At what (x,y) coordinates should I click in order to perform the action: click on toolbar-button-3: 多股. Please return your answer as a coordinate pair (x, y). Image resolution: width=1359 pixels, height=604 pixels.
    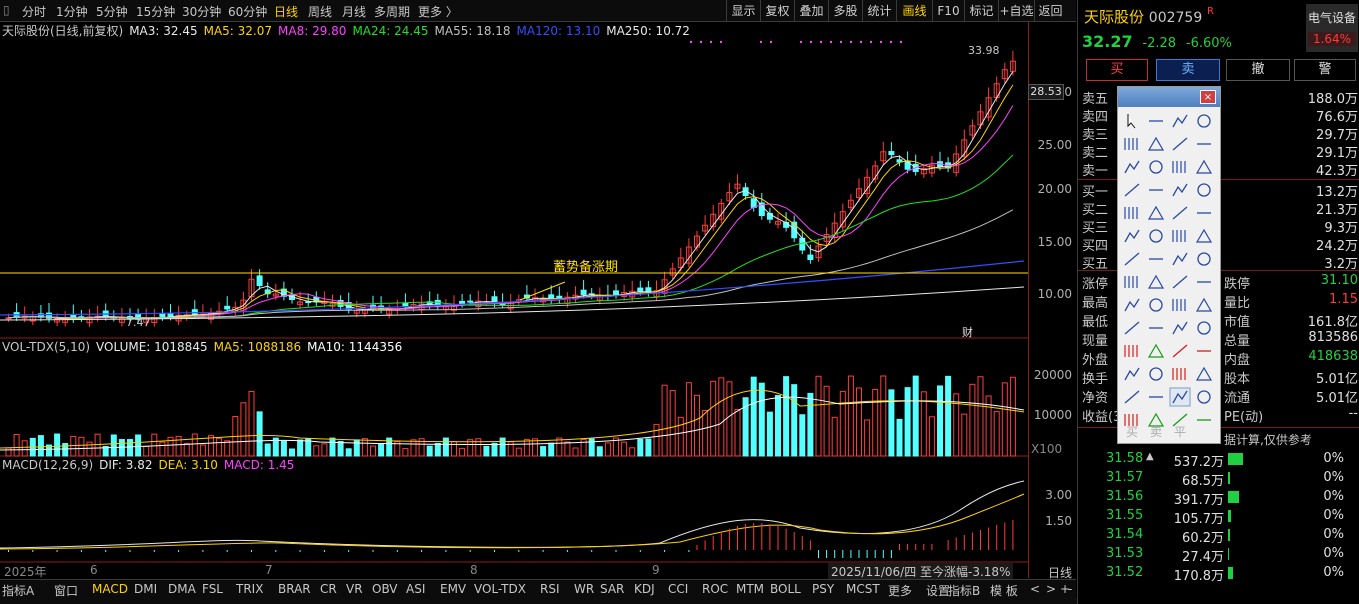
    Looking at the image, I should click on (845, 11).